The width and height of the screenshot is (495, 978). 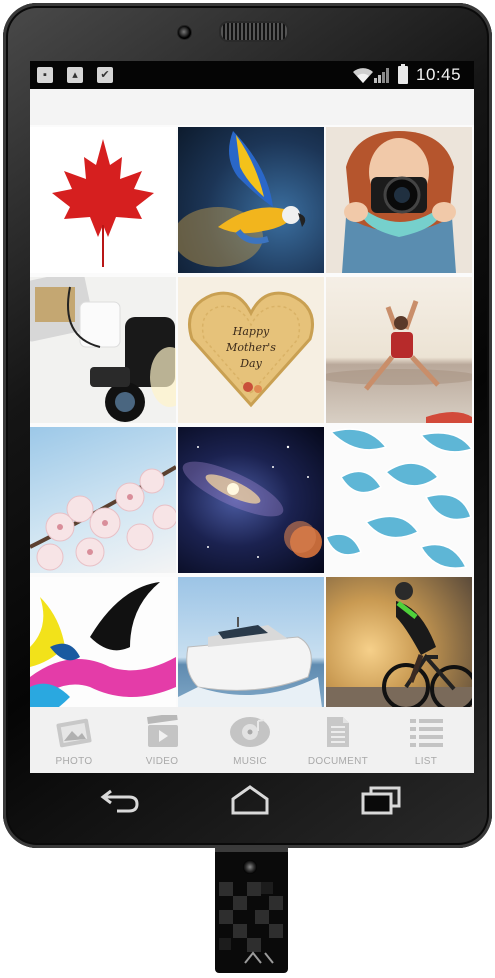 I want to click on mothers-day-line-3: Day, so click(x=250, y=363).